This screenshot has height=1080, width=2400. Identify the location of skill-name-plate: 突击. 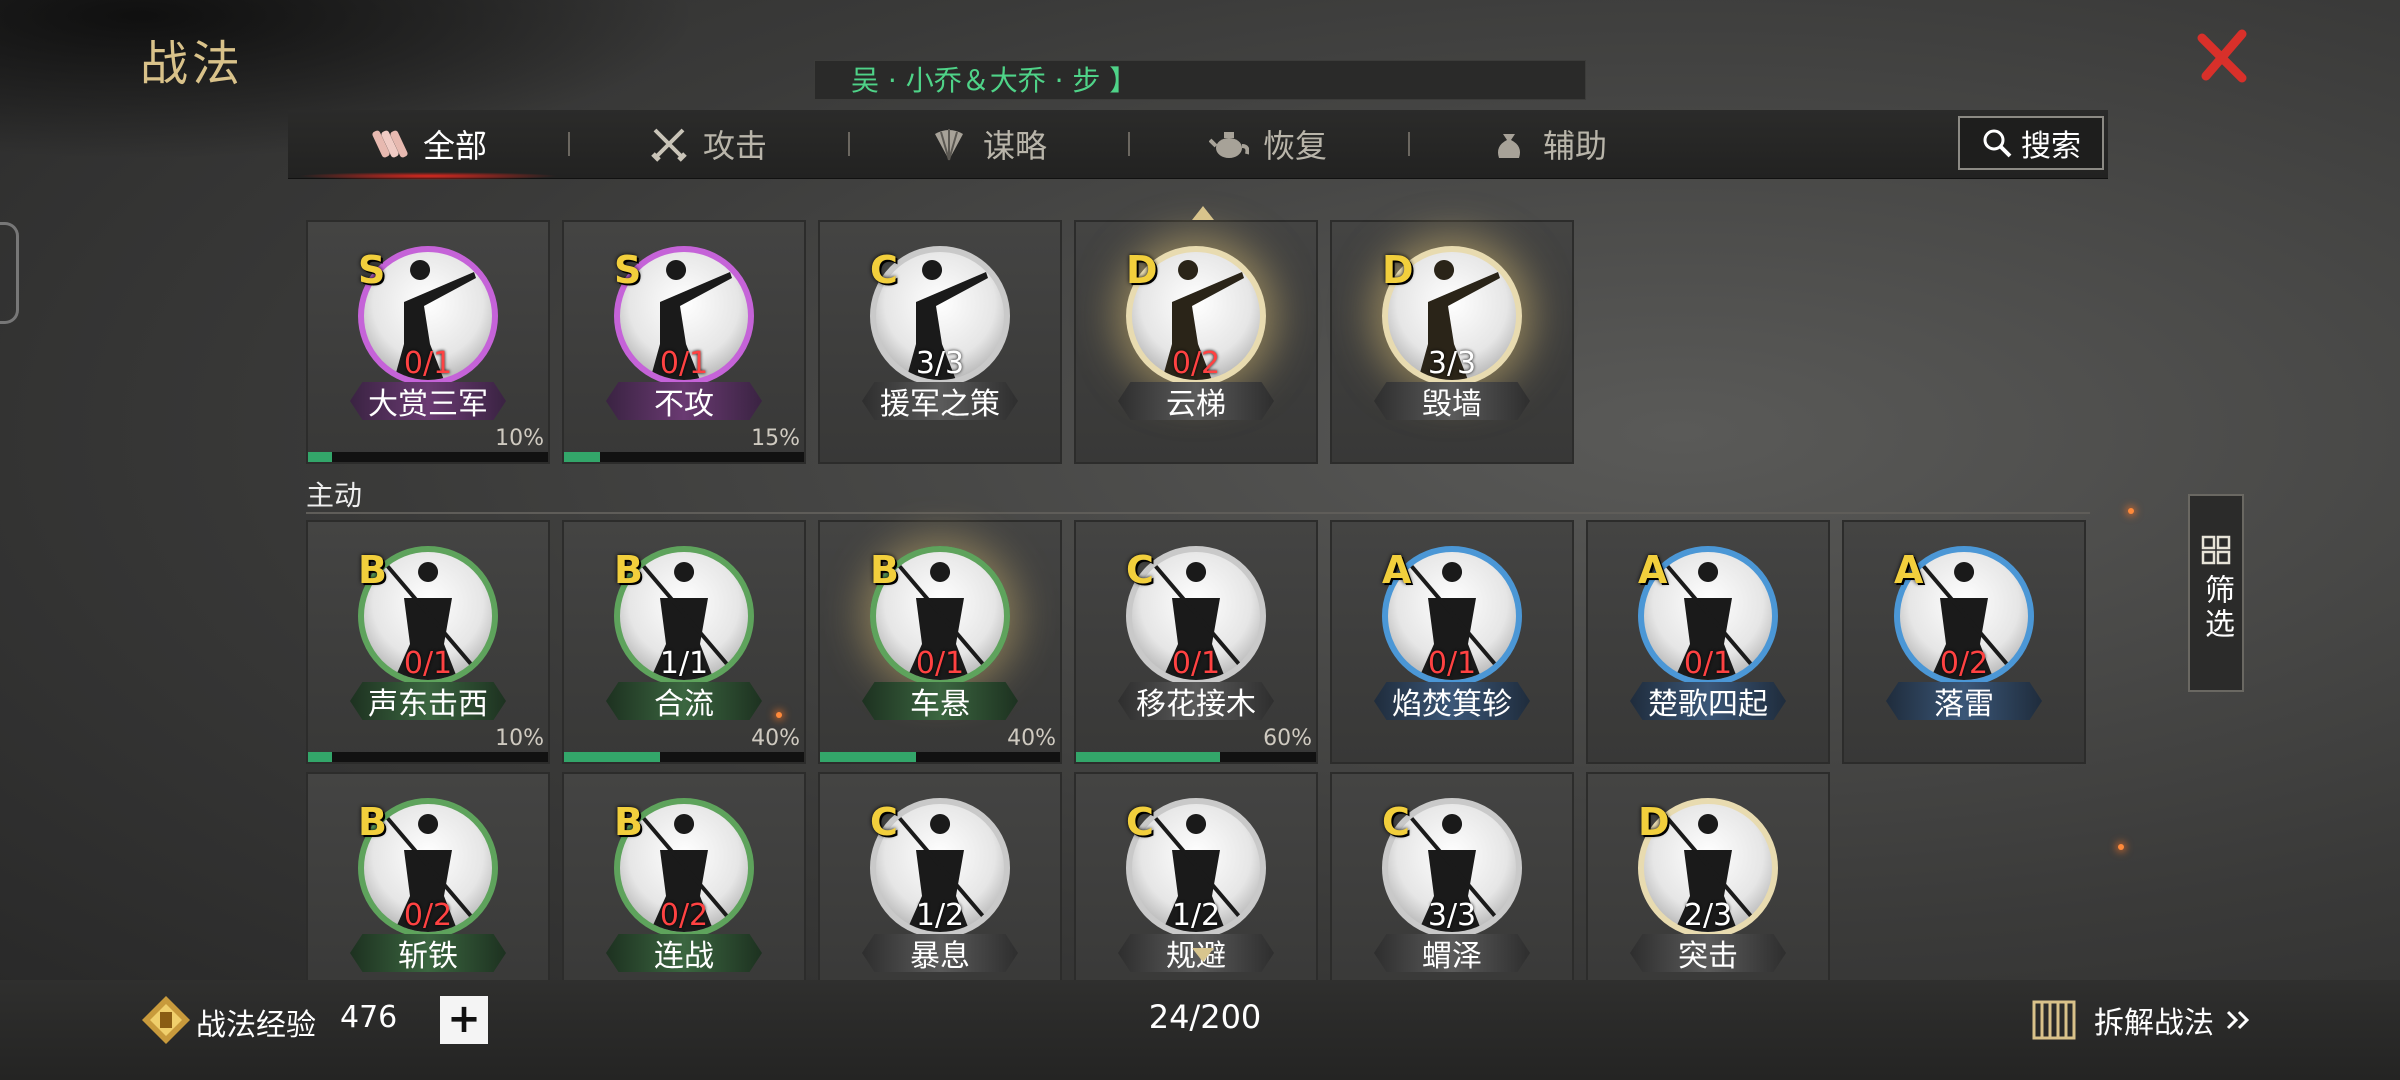
(1708, 953).